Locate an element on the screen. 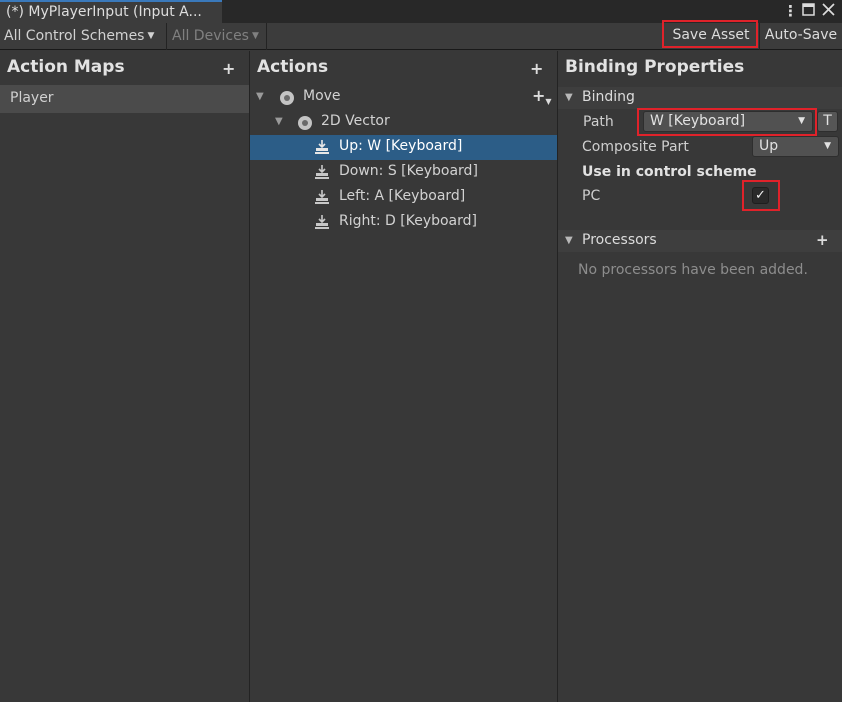 The height and width of the screenshot is (702, 842). close-icon is located at coordinates (828, 11).